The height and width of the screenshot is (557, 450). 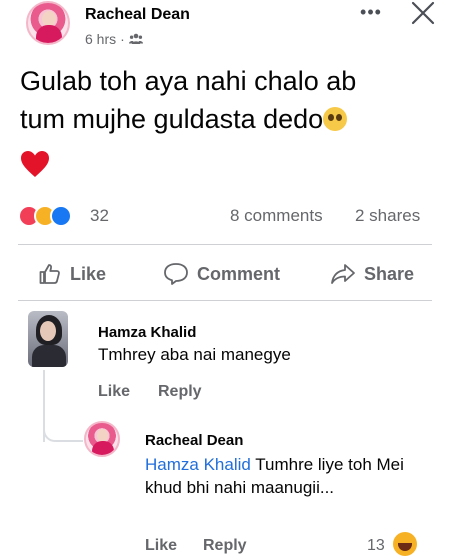 I want to click on shares-count: 2 shares, so click(x=387, y=216).